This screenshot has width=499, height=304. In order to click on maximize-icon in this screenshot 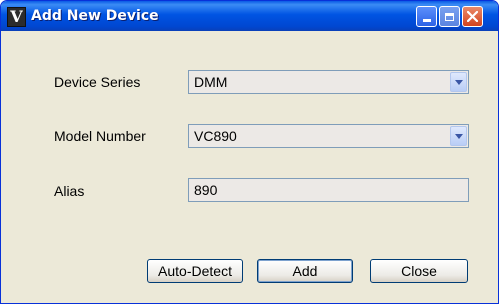, I will do `click(449, 16)`.